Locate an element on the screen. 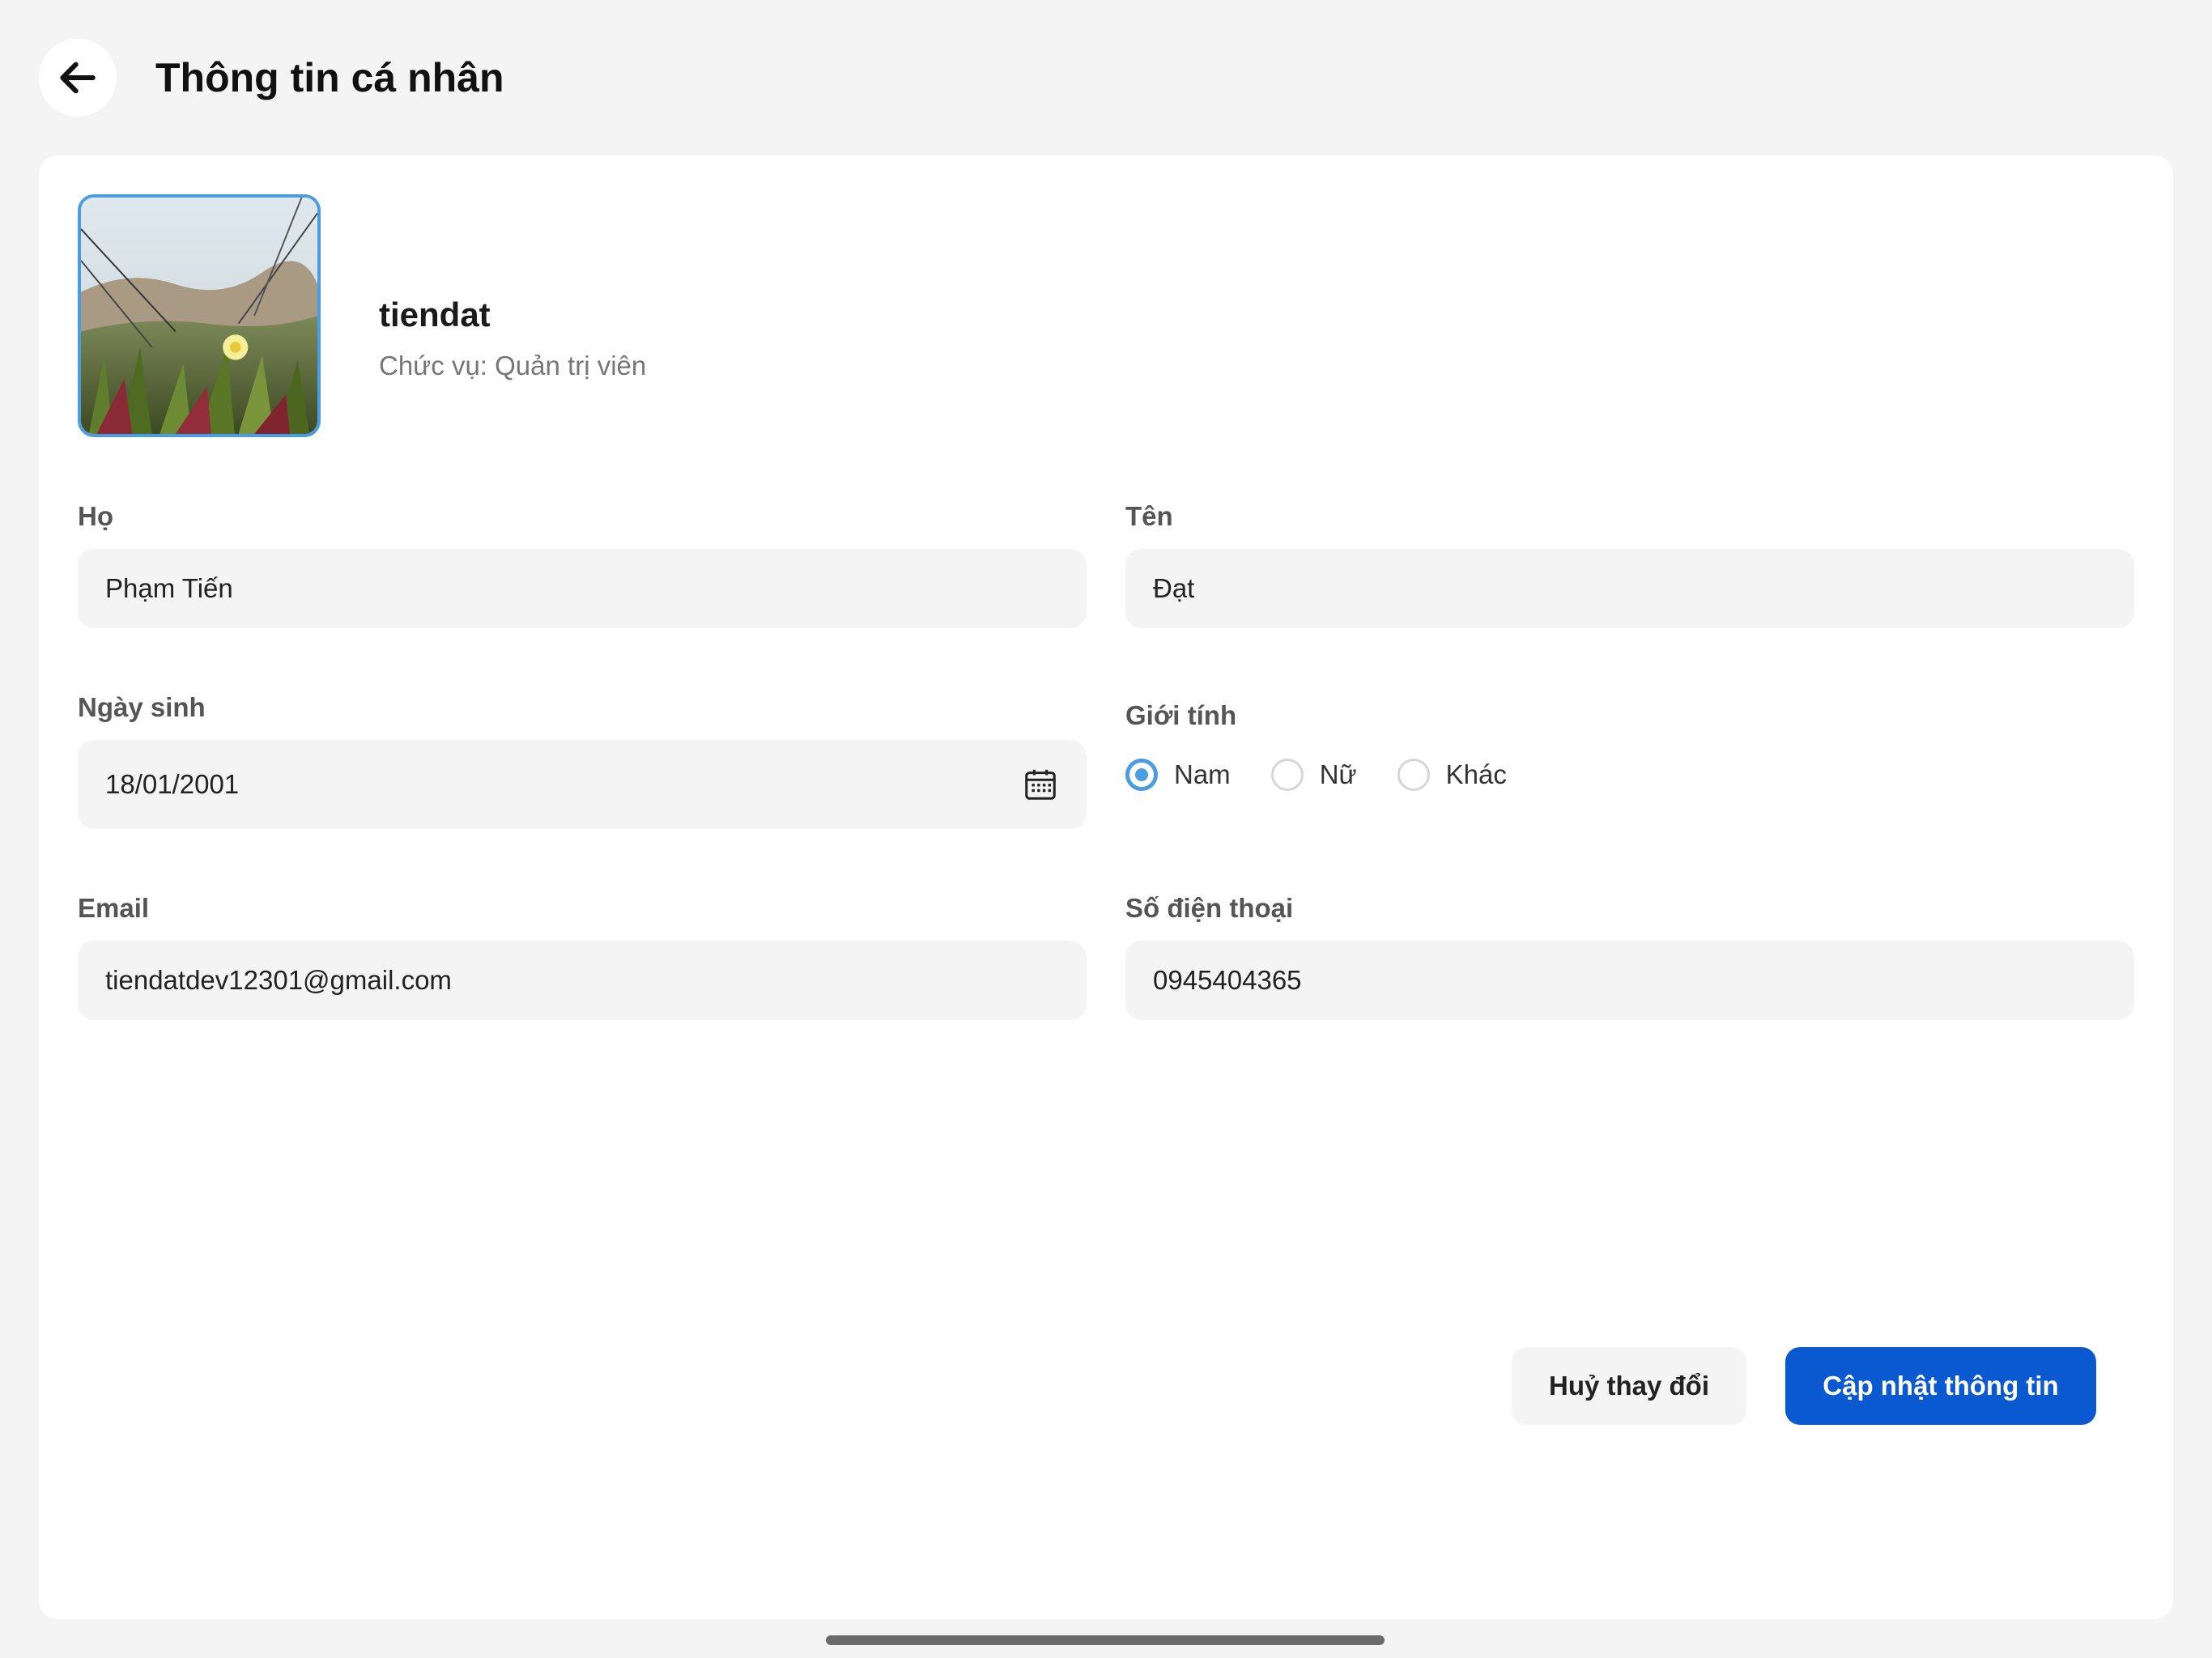  username: tiendat is located at coordinates (435, 314).